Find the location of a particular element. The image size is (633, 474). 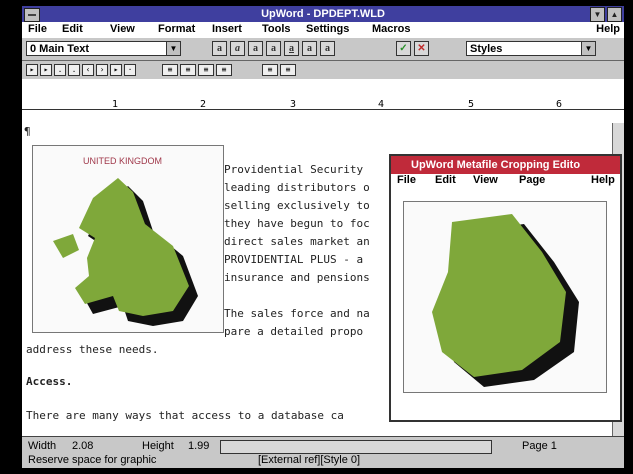

system-menu-icon is located at coordinates (32, 15).